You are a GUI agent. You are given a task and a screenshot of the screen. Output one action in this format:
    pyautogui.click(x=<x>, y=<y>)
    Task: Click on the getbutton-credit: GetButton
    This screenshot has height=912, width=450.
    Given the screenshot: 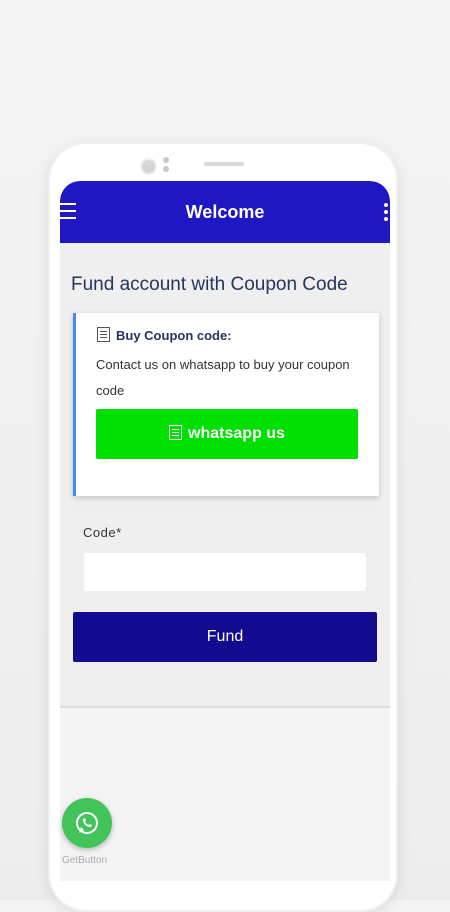 What is the action you would take?
    pyautogui.click(x=85, y=860)
    